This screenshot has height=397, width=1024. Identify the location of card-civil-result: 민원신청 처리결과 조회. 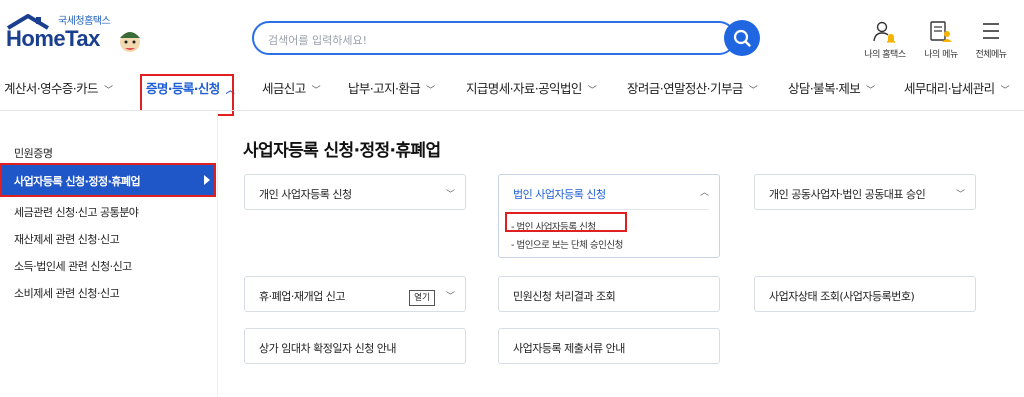
(609, 294).